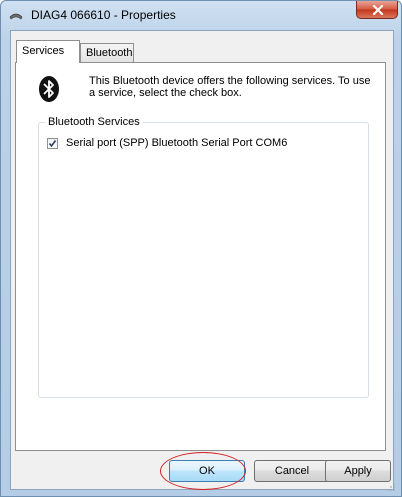 The height and width of the screenshot is (497, 402). I want to click on ok-button: OK, so click(207, 471).